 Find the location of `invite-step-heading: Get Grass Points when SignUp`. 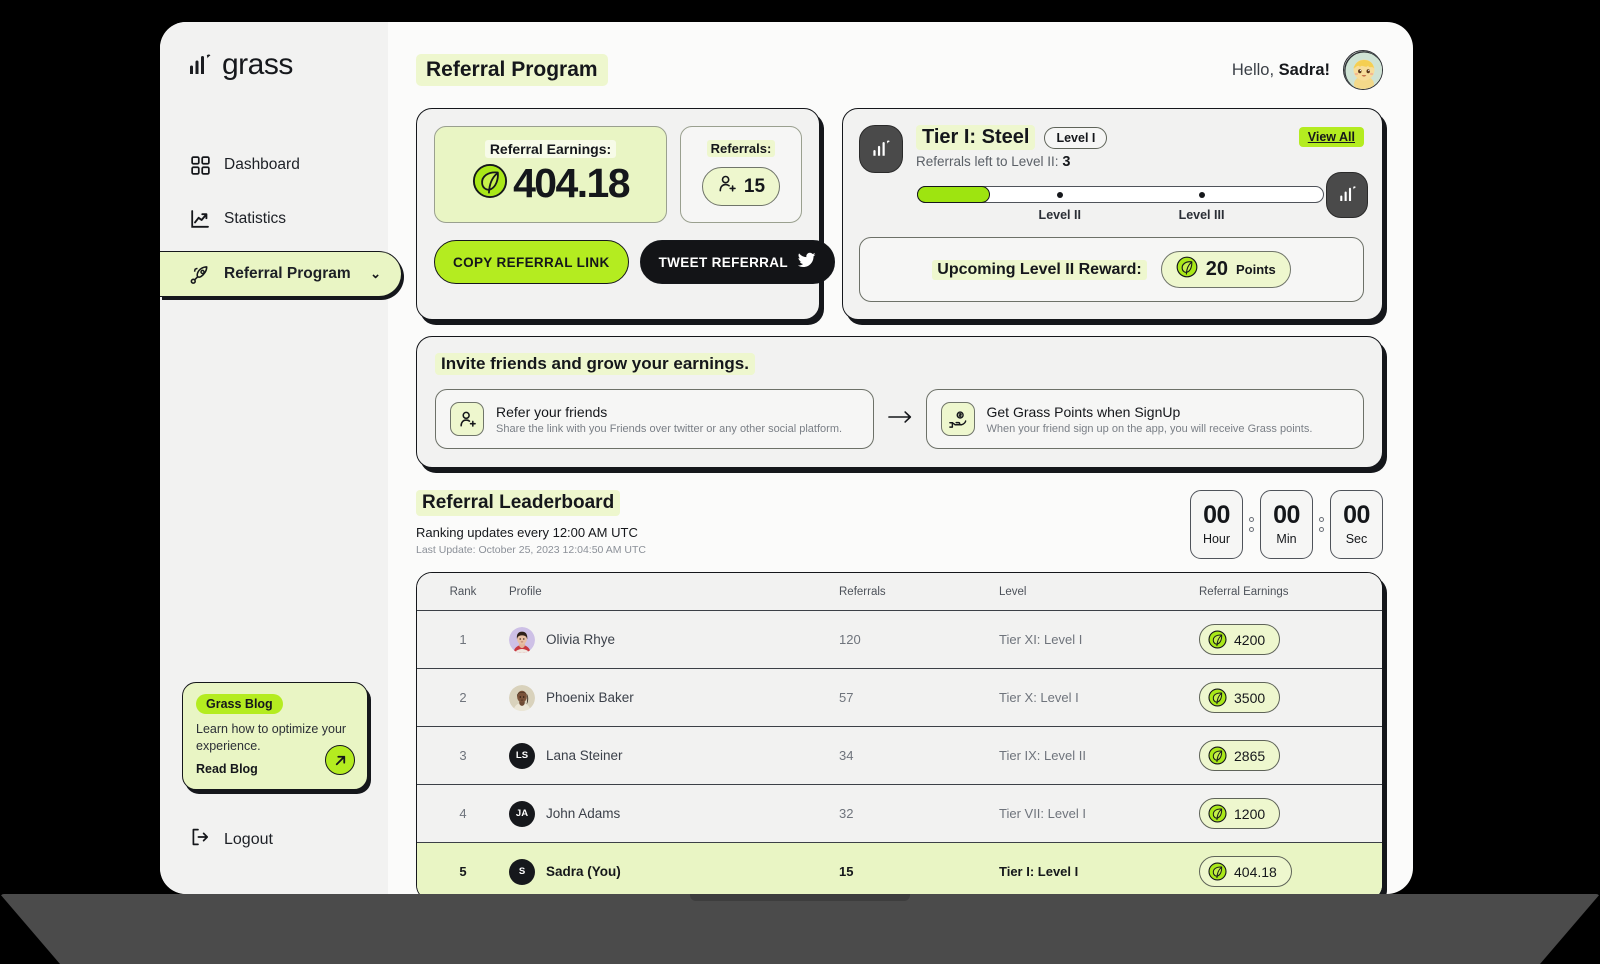

invite-step-heading: Get Grass Points when SignUp is located at coordinates (1083, 411).